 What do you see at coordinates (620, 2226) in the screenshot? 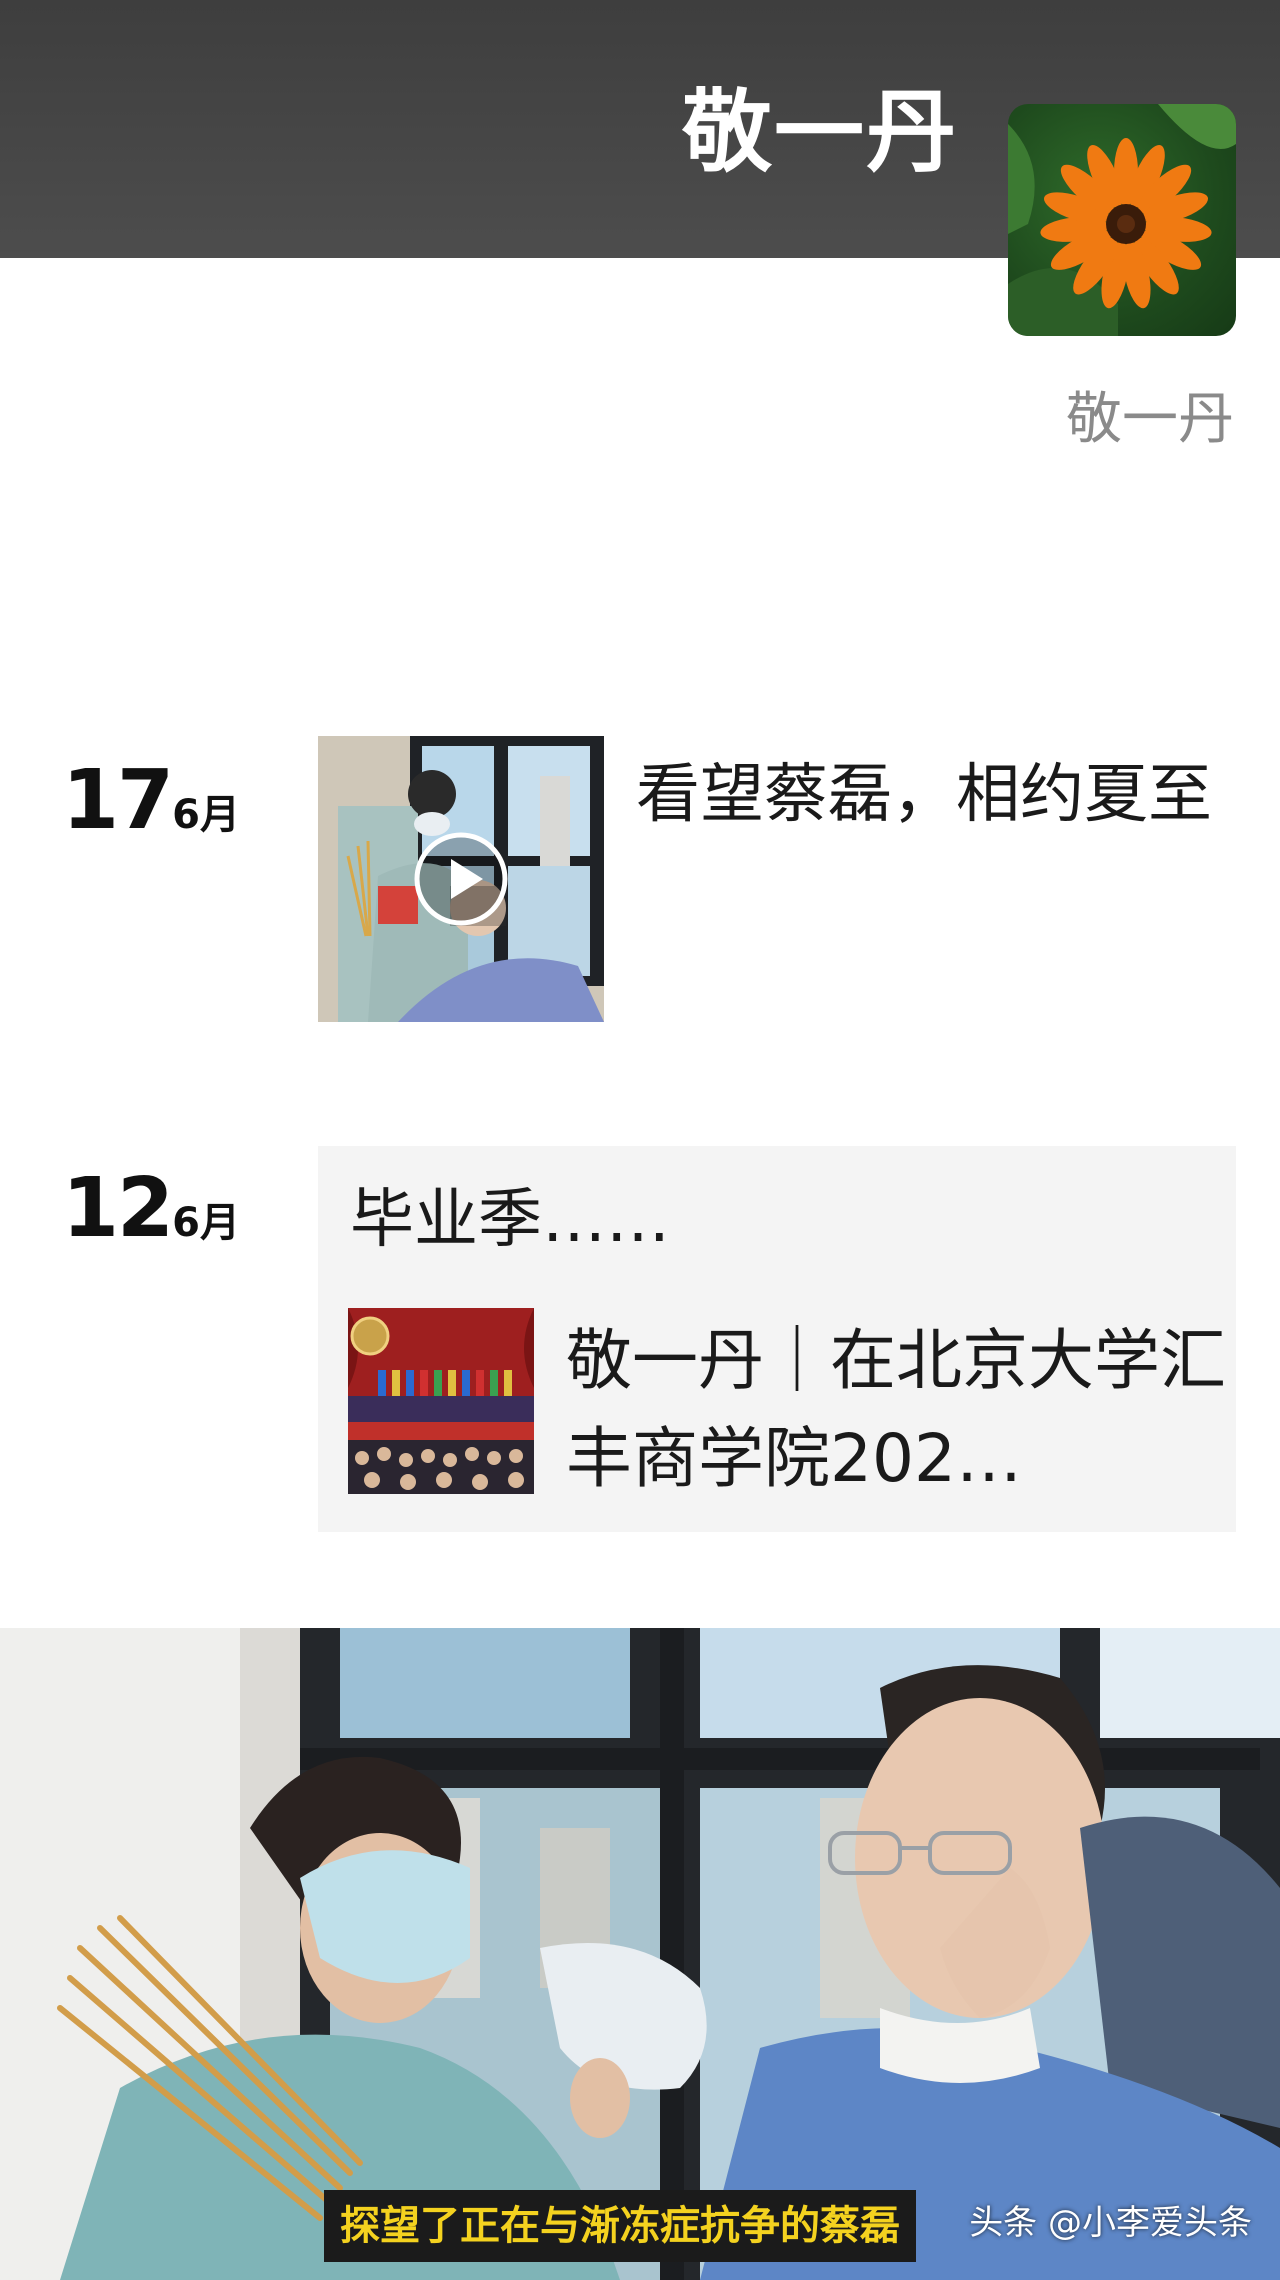
I see `video-subtitle: 探望了正在与渐冻症抗争的蔡磊` at bounding box center [620, 2226].